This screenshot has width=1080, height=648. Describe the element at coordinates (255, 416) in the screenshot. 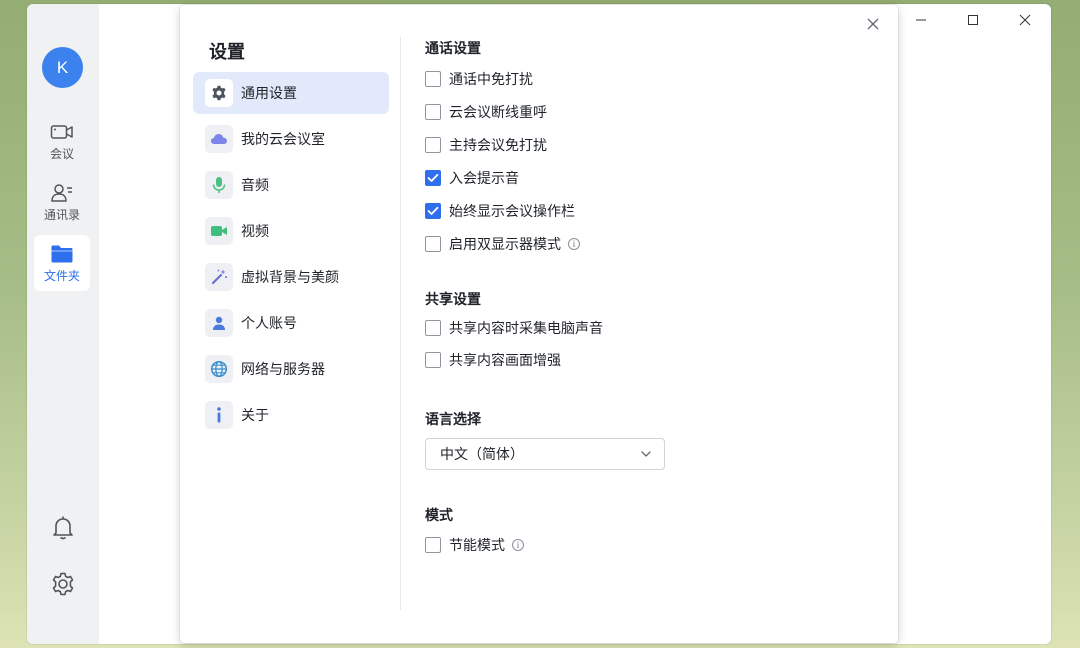

I see `nav-label: 关于` at that location.